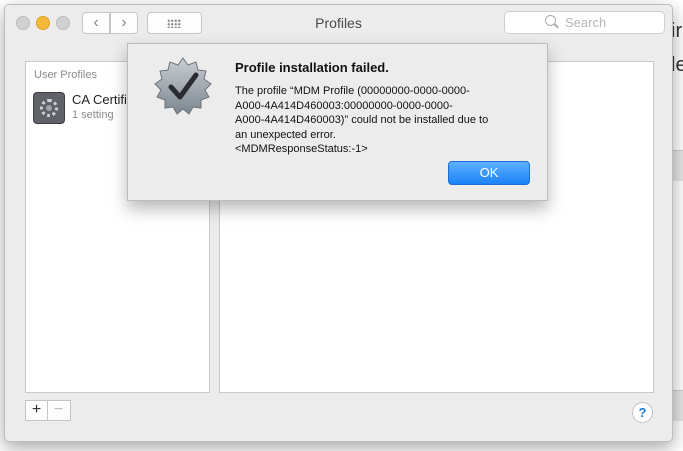 Image resolution: width=683 pixels, height=451 pixels. Describe the element at coordinates (49, 108) in the screenshot. I see `profile-gear-icon` at that location.